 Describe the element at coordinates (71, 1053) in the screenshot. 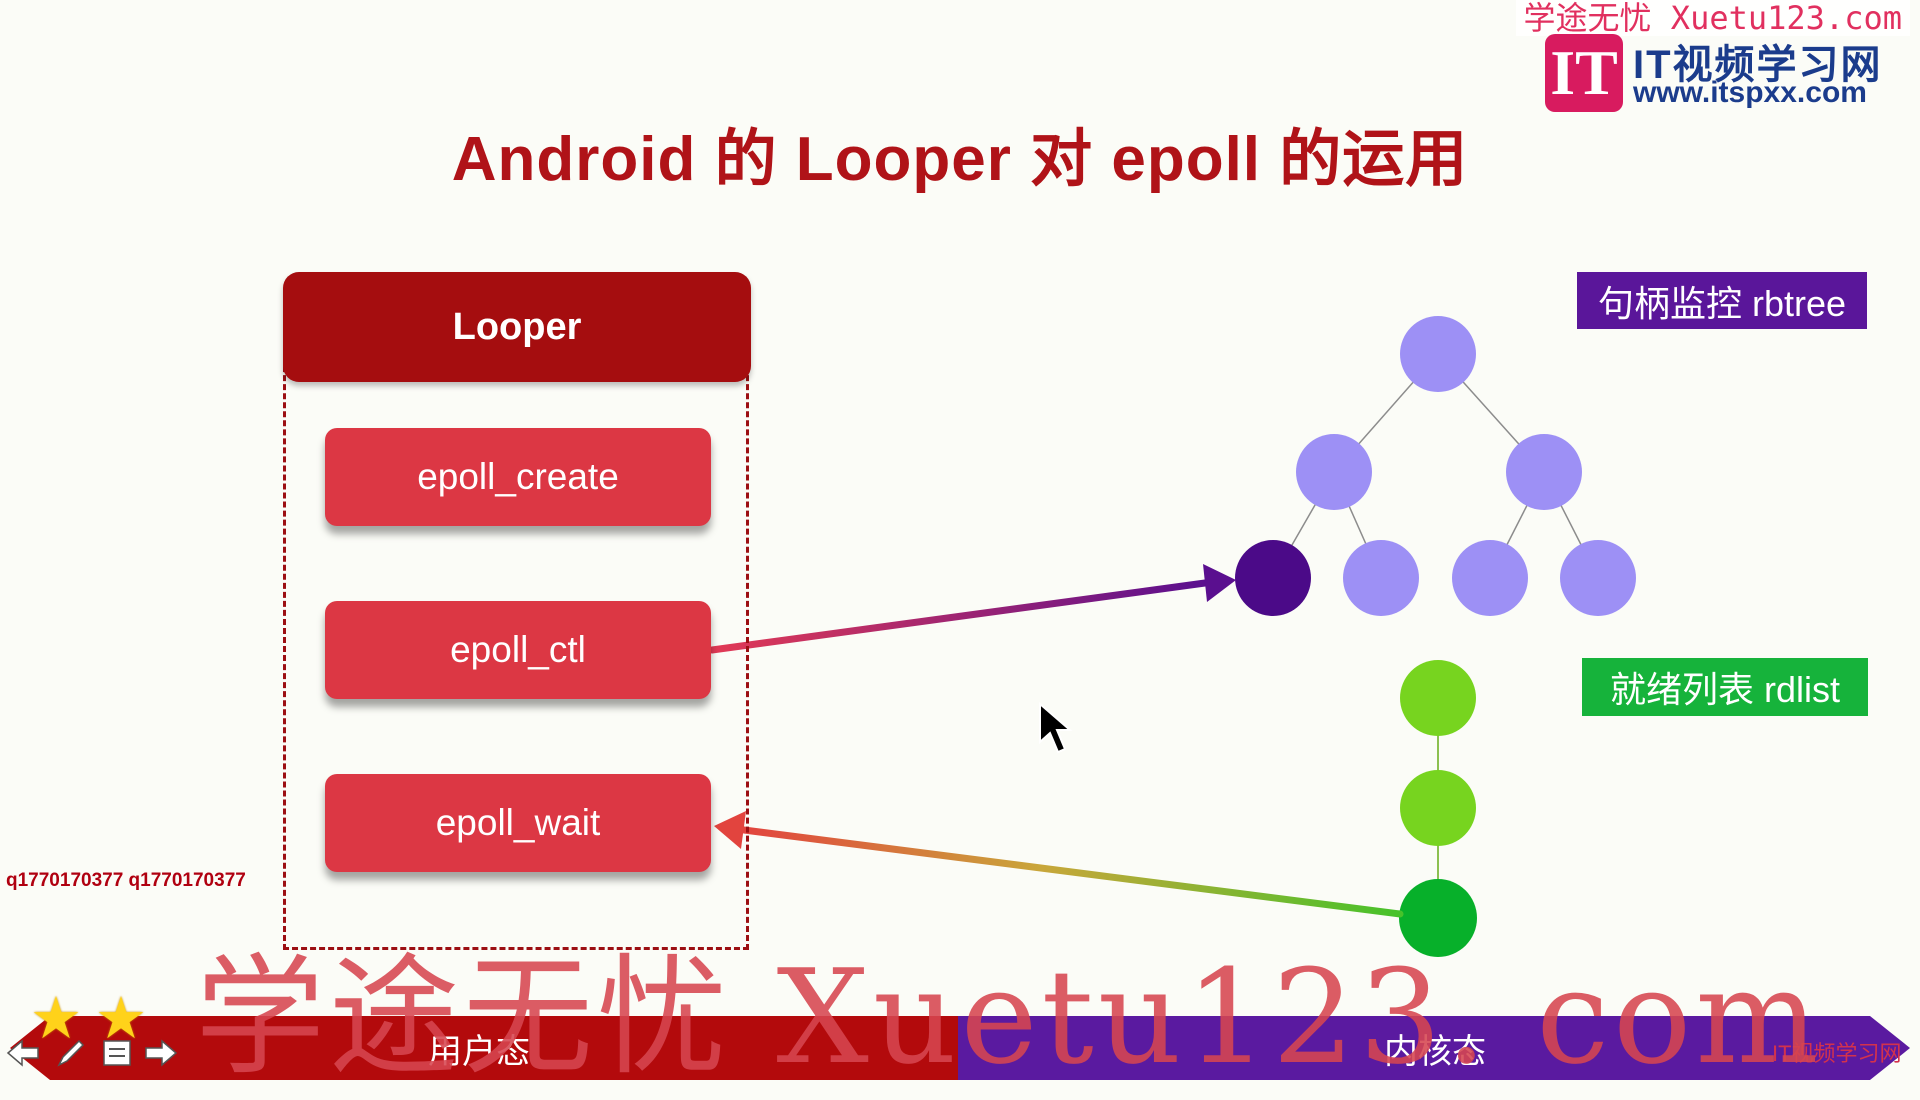

I see `pen-icon` at that location.